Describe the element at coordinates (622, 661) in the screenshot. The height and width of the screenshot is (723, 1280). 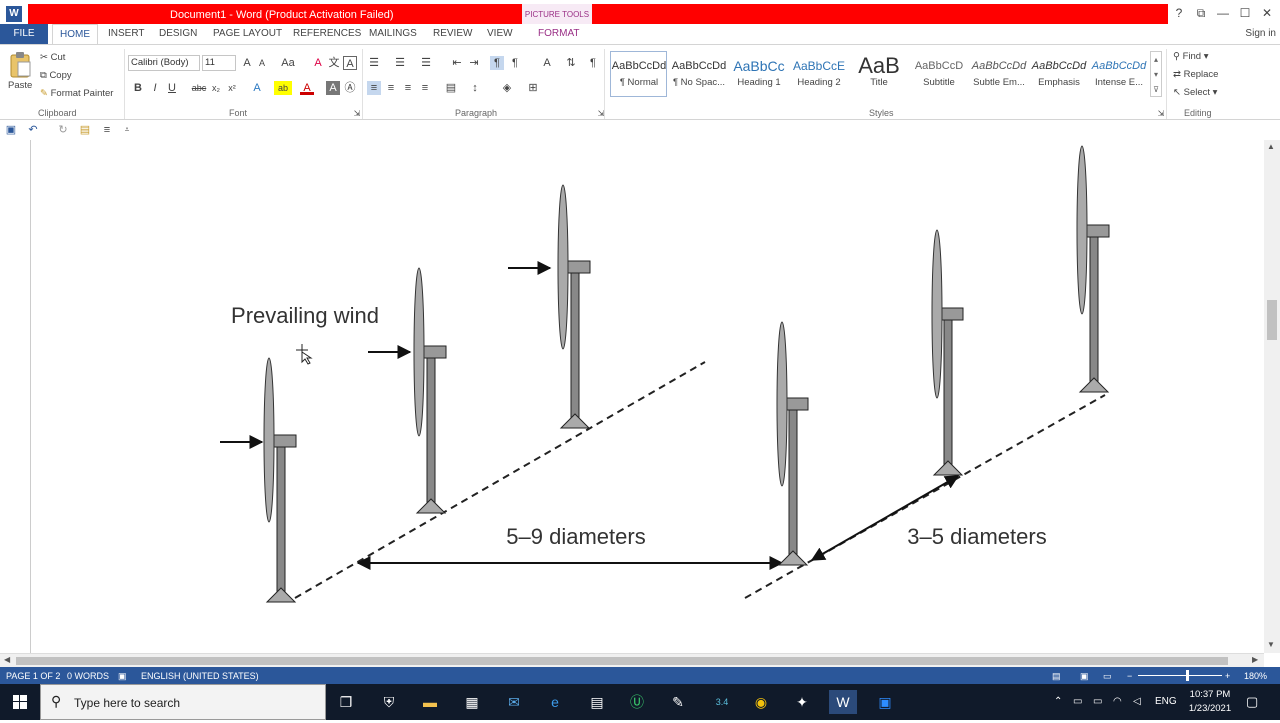
I see `horizontal-scroll-thumb` at that location.